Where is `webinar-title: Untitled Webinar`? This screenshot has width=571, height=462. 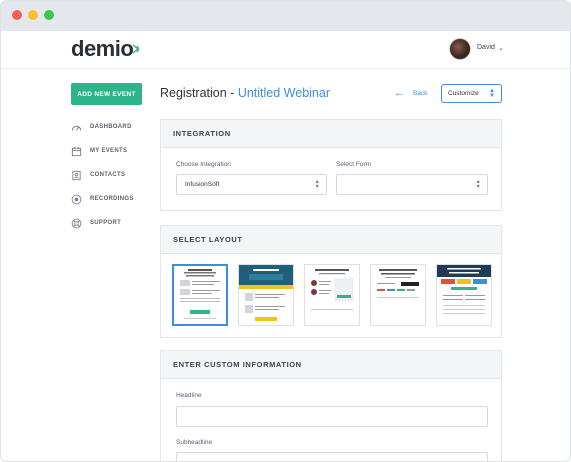
webinar-title: Untitled Webinar is located at coordinates (284, 93).